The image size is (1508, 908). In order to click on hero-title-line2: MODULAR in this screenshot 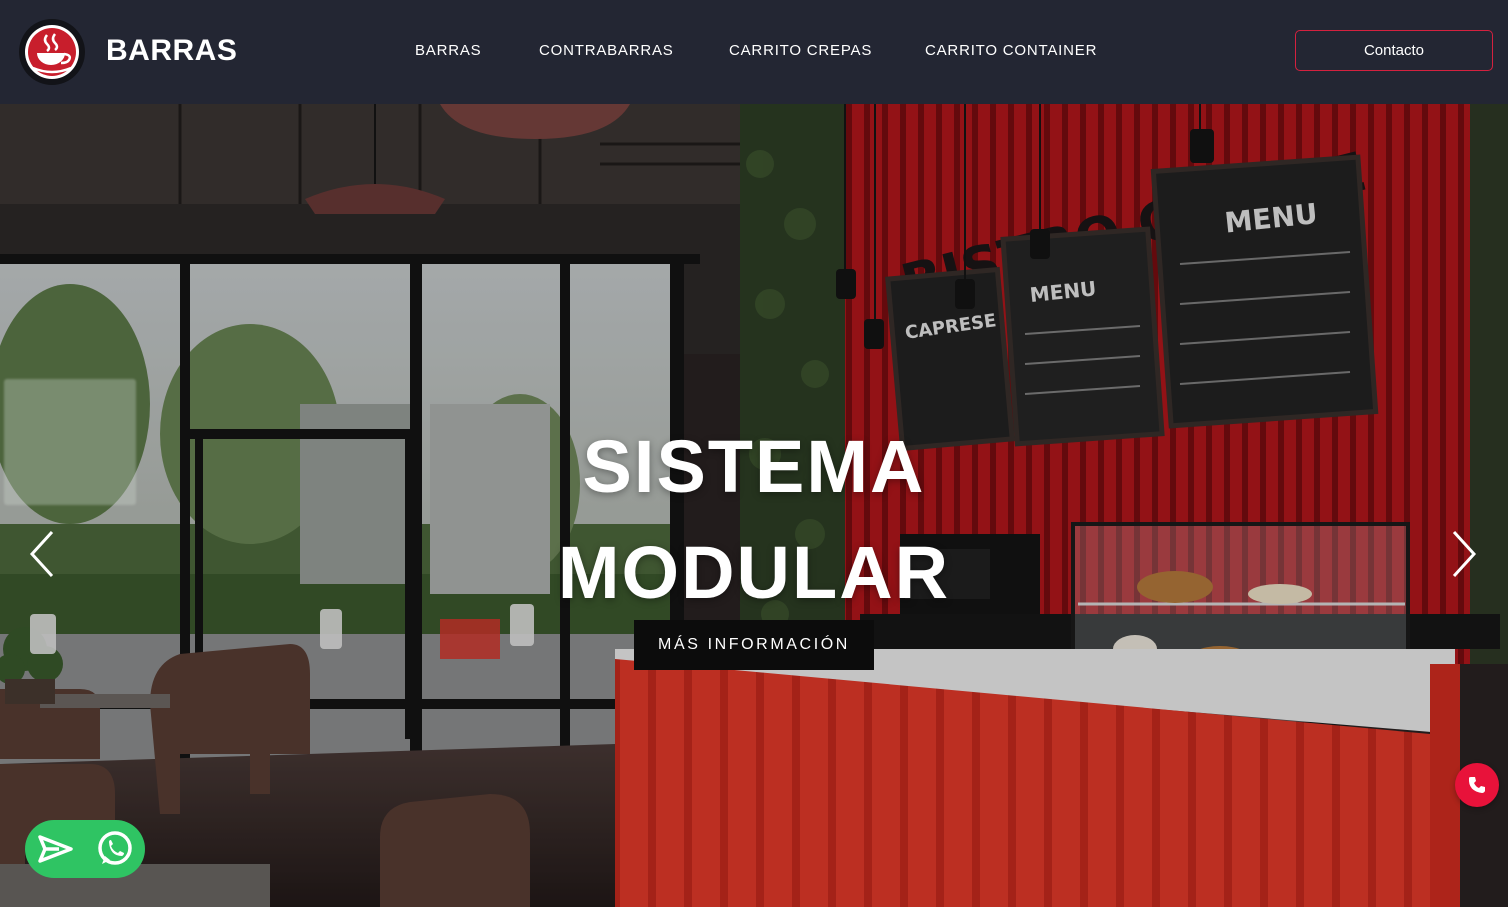, I will do `click(754, 572)`.